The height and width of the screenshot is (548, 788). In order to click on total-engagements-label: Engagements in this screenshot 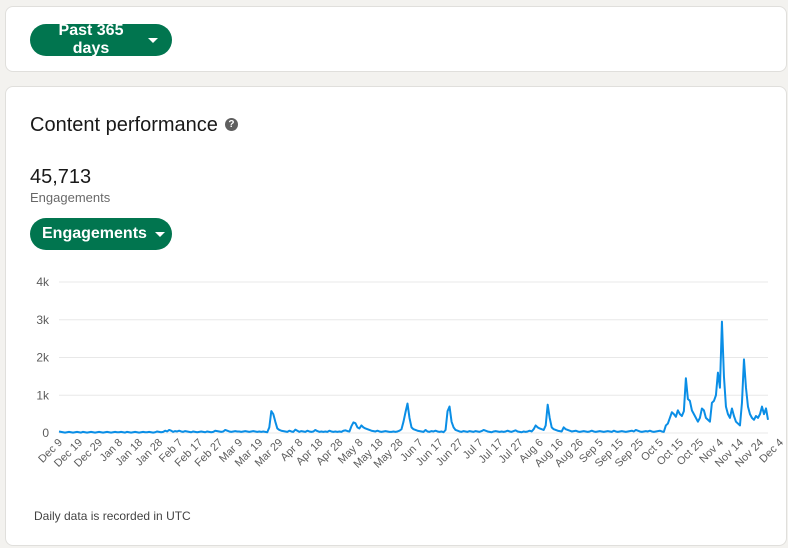, I will do `click(70, 197)`.